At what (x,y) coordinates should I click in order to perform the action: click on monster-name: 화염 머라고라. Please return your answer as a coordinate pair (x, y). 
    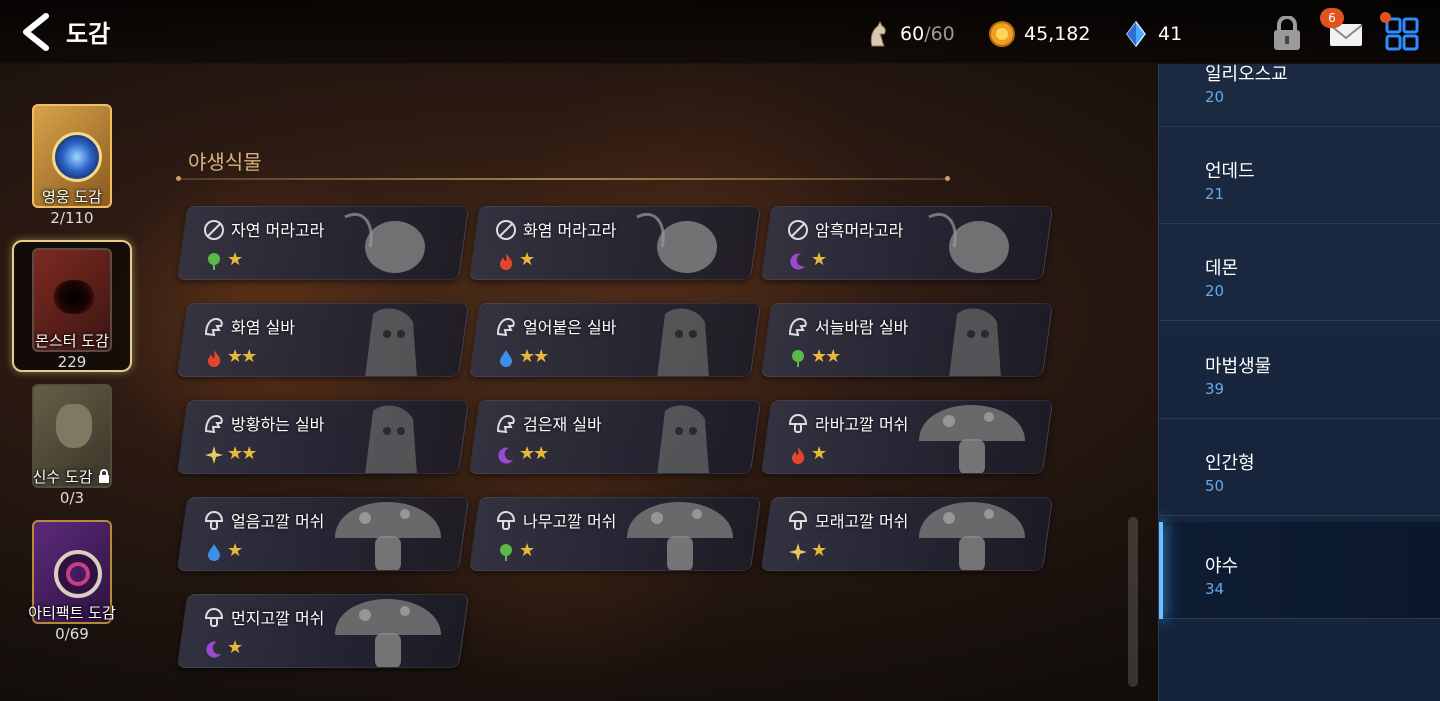
    Looking at the image, I should click on (570, 230).